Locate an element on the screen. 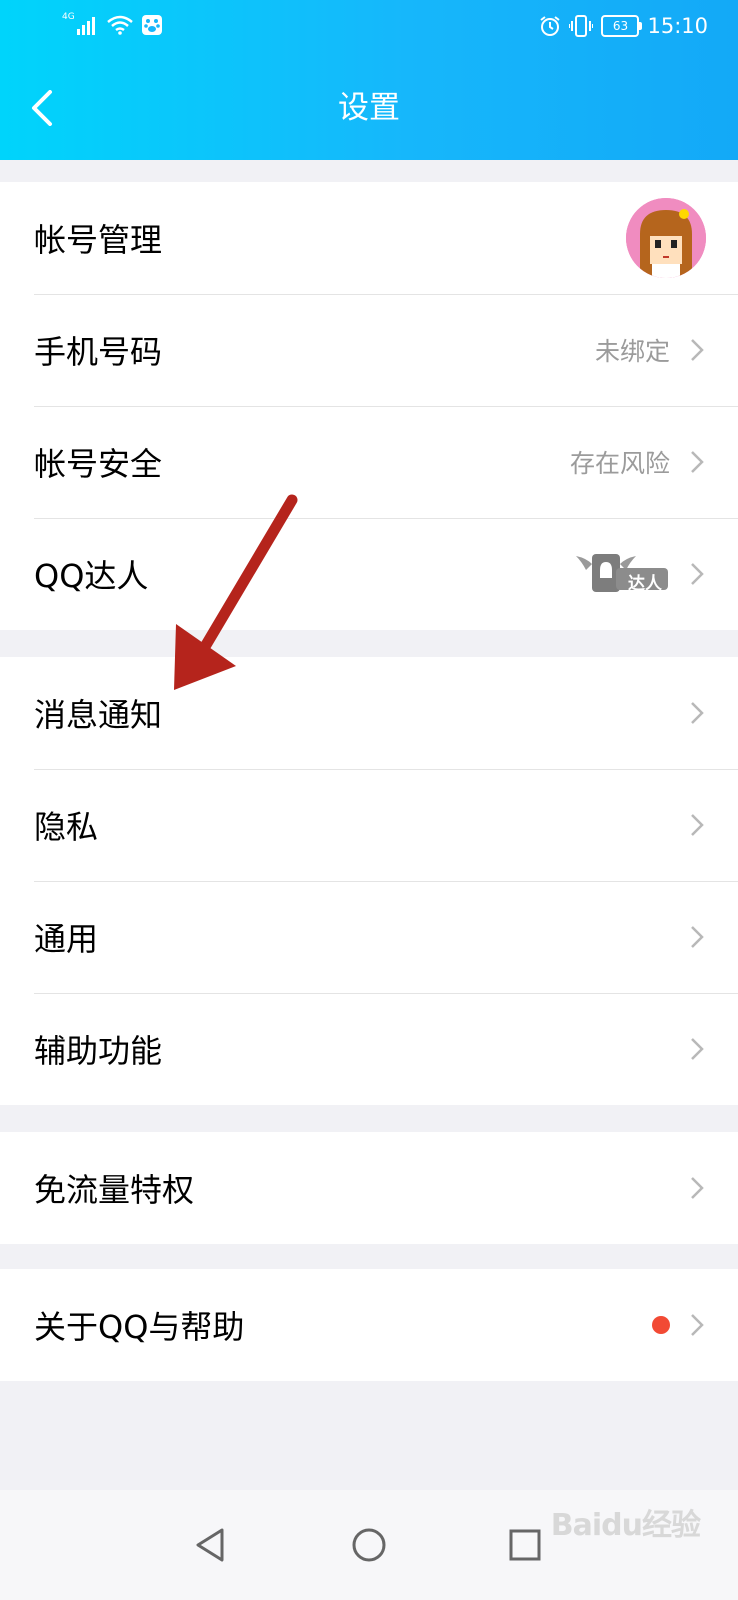 Image resolution: width=738 pixels, height=1600 pixels. row-label: 手机号码 is located at coordinates (98, 352).